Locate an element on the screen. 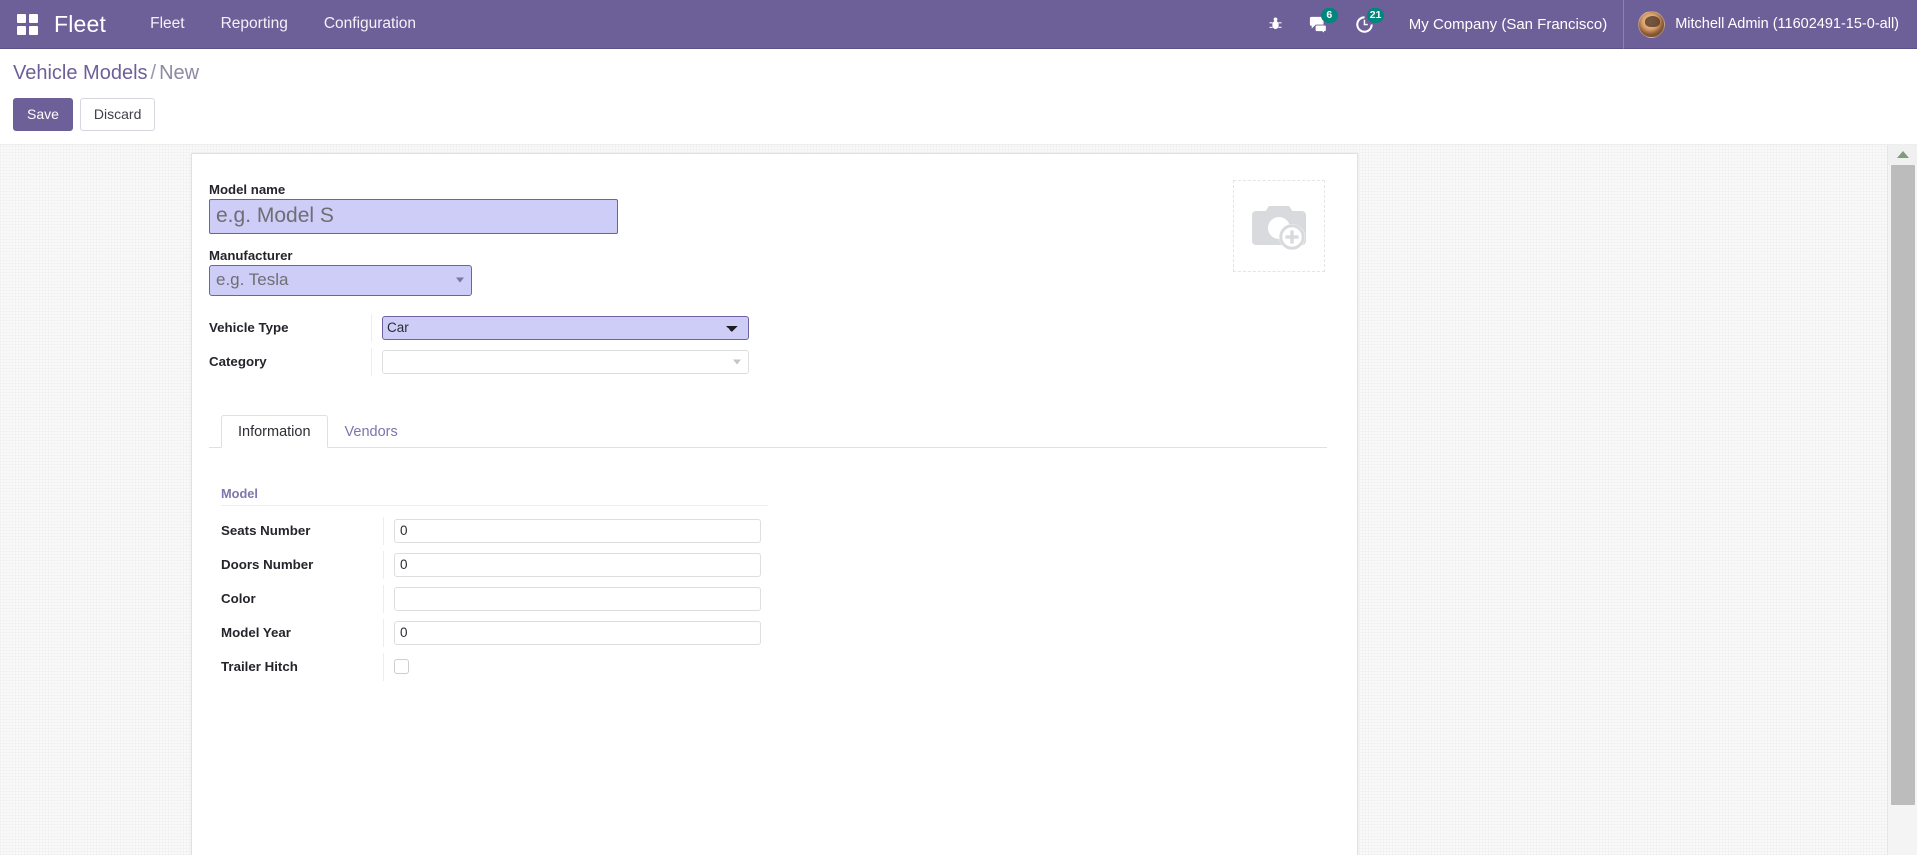 The height and width of the screenshot is (855, 1917). activities-badge: 21 is located at coordinates (1375, 15).